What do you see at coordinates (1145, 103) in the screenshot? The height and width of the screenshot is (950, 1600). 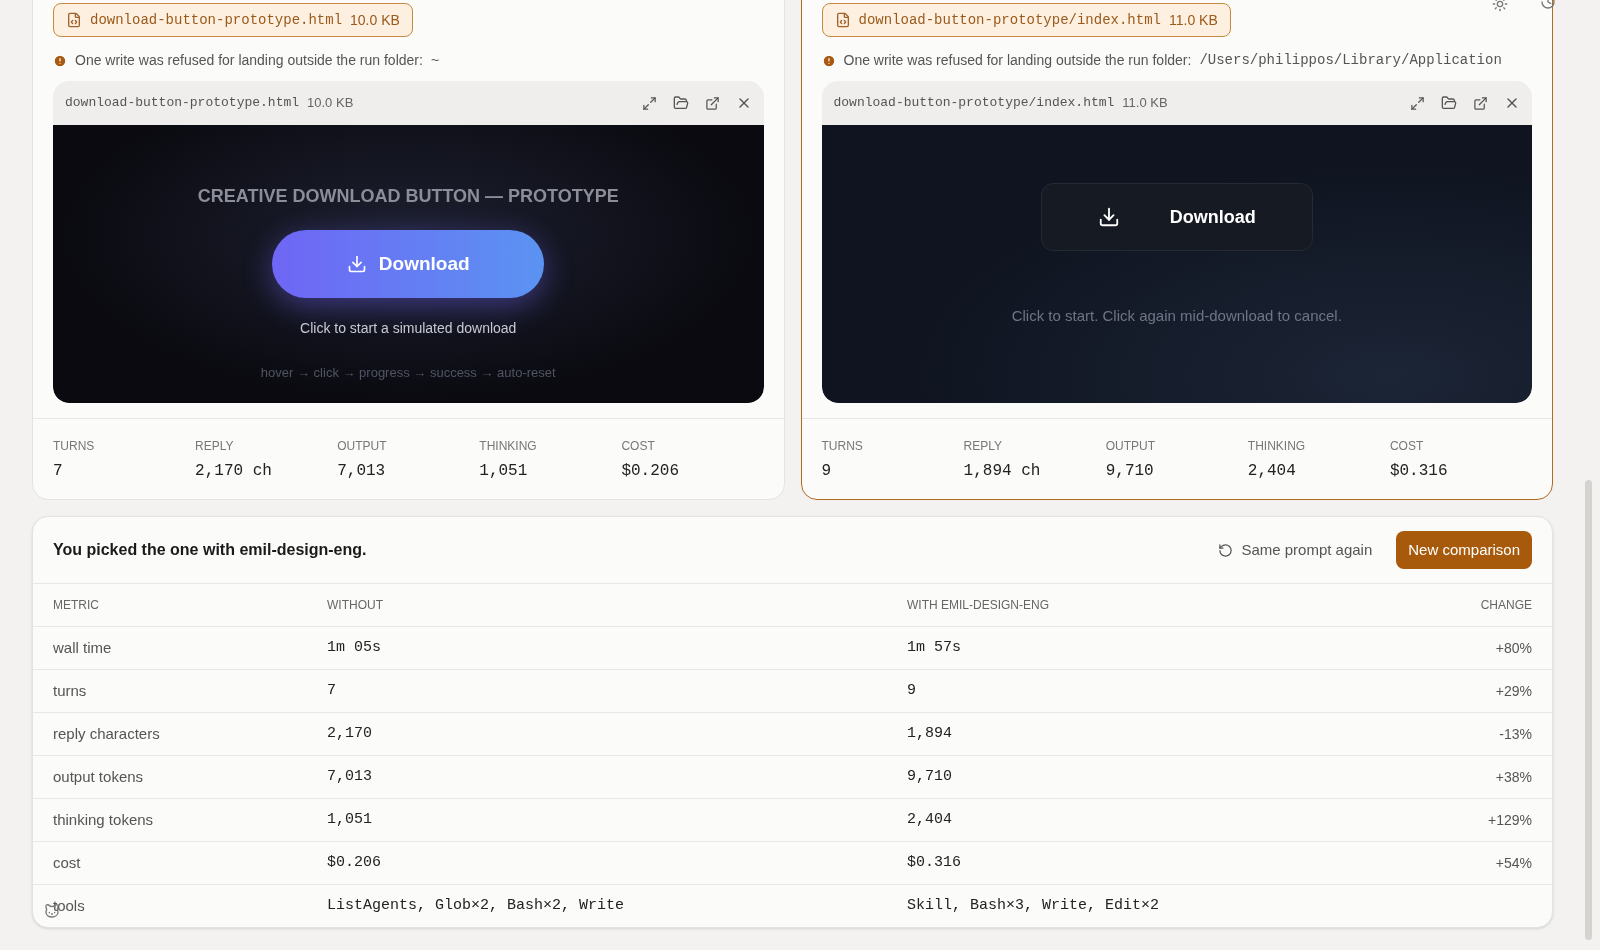 I see `preview-size: 11.0 KB` at bounding box center [1145, 103].